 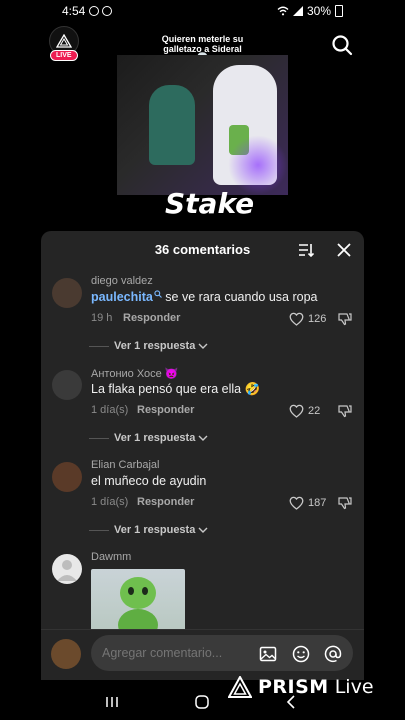 I want to click on comment-text: La flaka pensó que era ella 🤣, so click(x=176, y=389).